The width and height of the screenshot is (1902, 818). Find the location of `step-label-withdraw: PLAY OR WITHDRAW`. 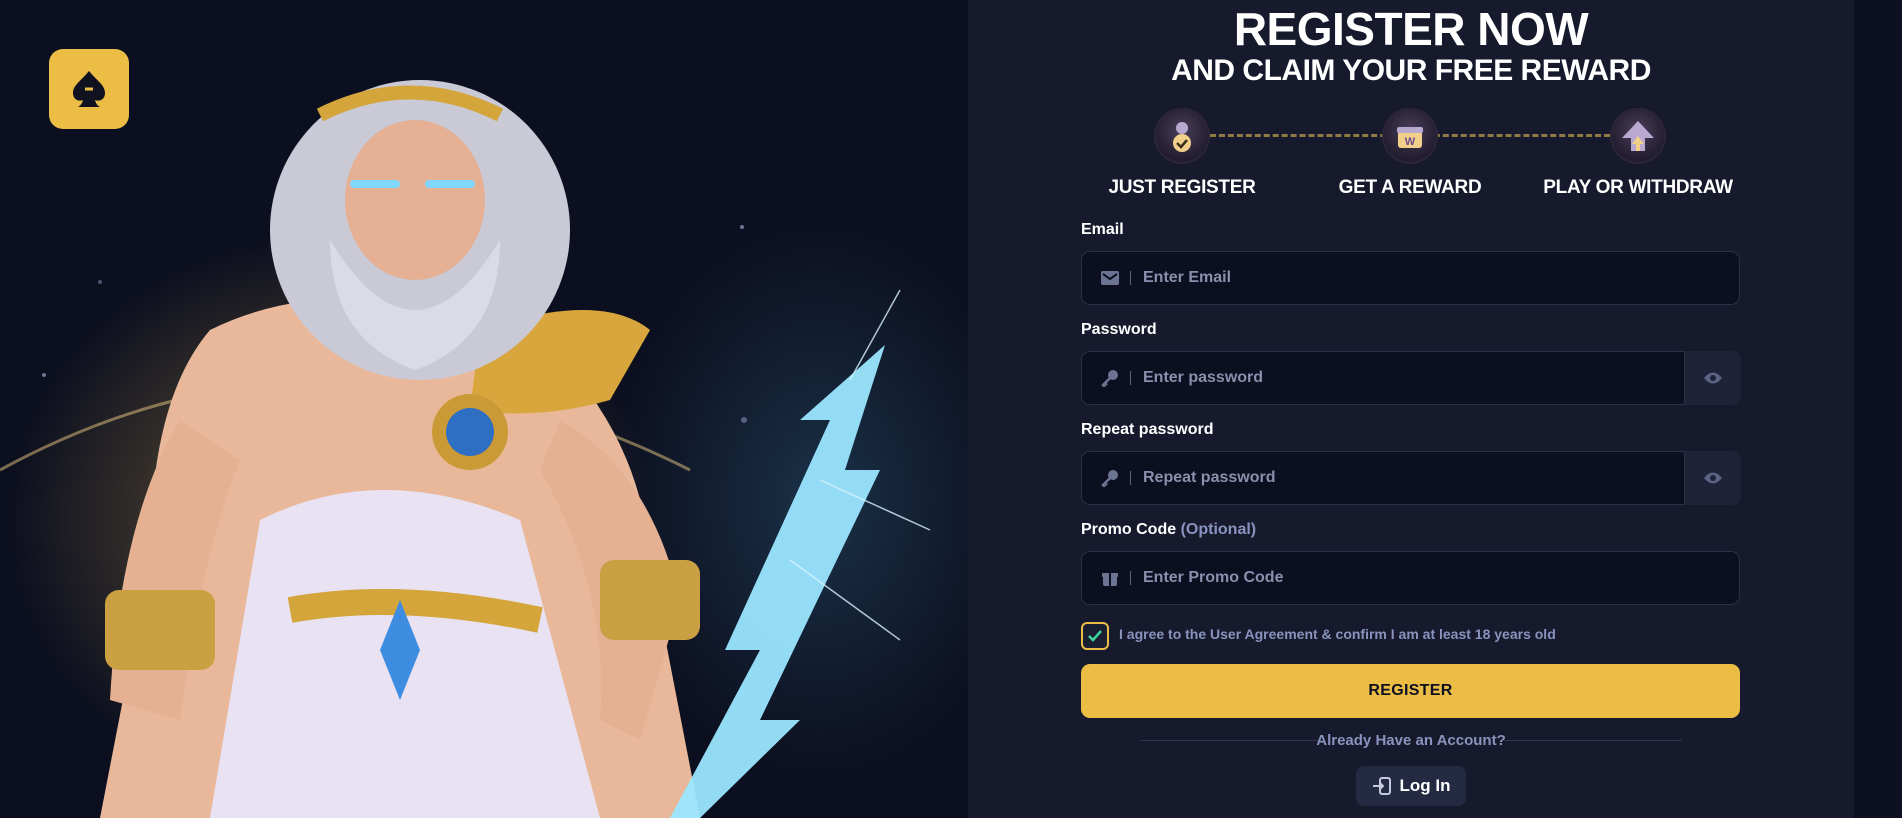

step-label-withdraw: PLAY OR WITHDRAW is located at coordinates (1638, 187).